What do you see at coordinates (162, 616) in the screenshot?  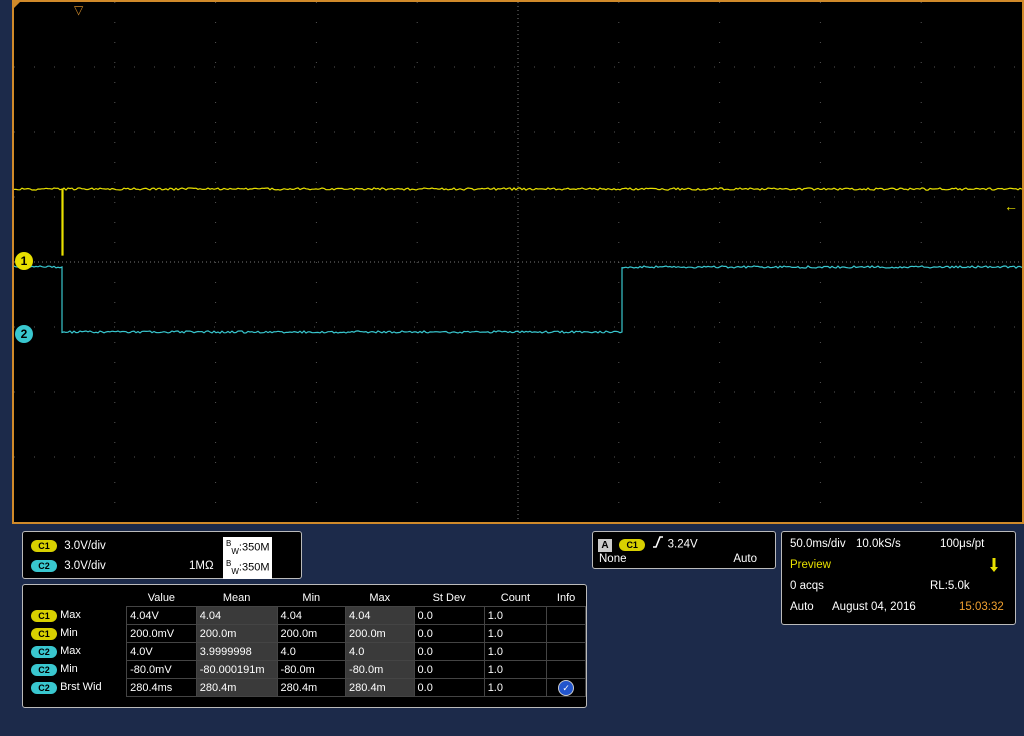 I see `measurement-value: 4.04V` at bounding box center [162, 616].